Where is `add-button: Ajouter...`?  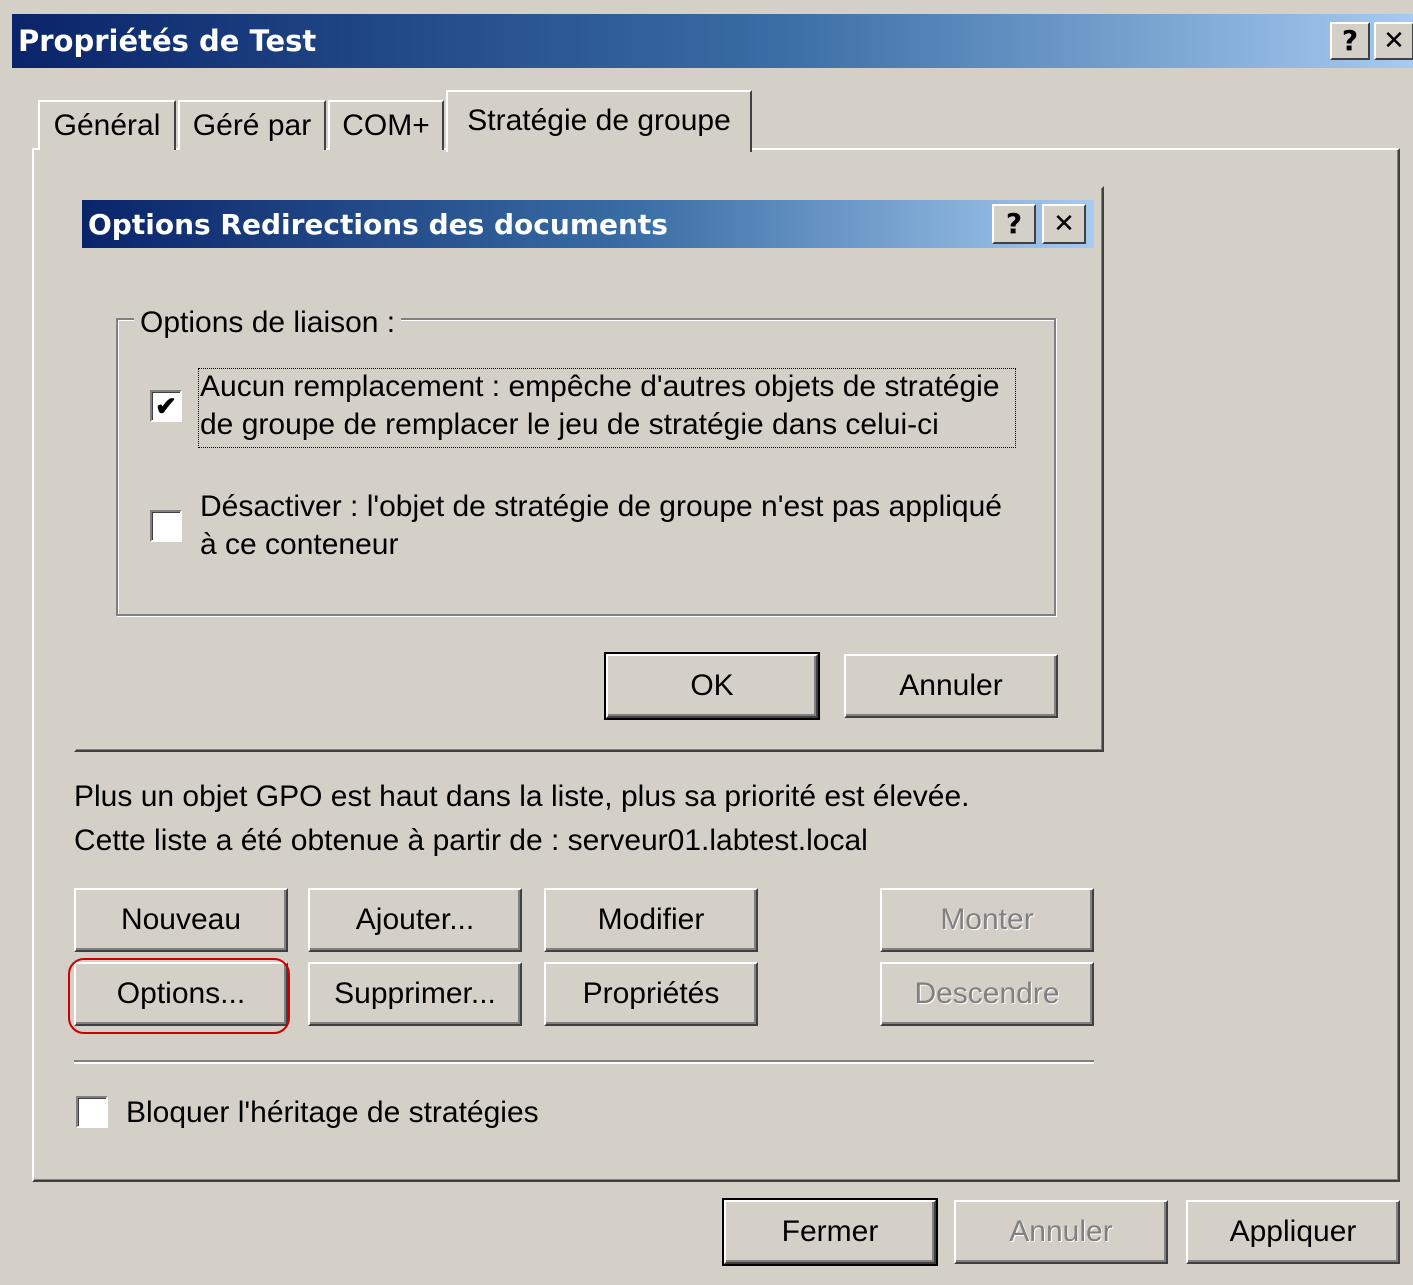 add-button: Ajouter... is located at coordinates (415, 920).